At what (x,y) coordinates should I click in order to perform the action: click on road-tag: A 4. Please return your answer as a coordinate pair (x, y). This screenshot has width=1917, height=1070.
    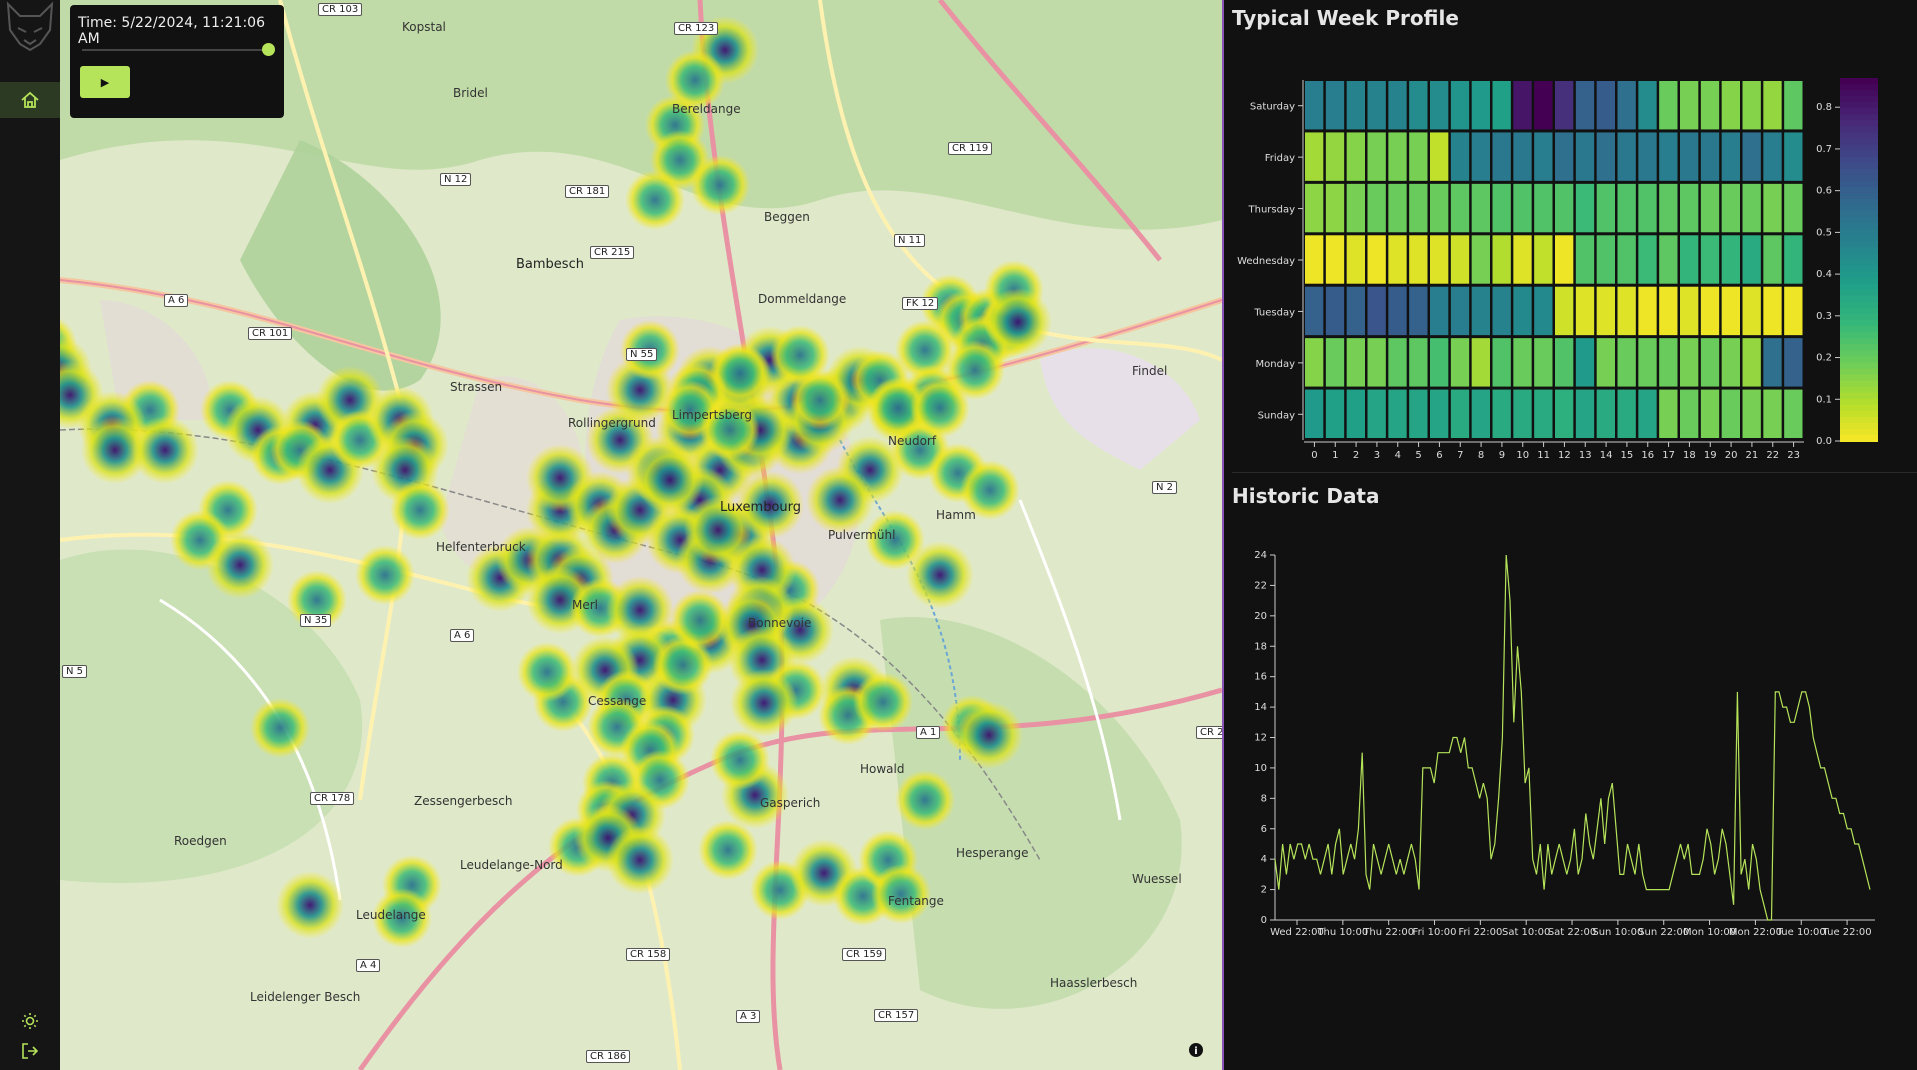
    Looking at the image, I should click on (368, 965).